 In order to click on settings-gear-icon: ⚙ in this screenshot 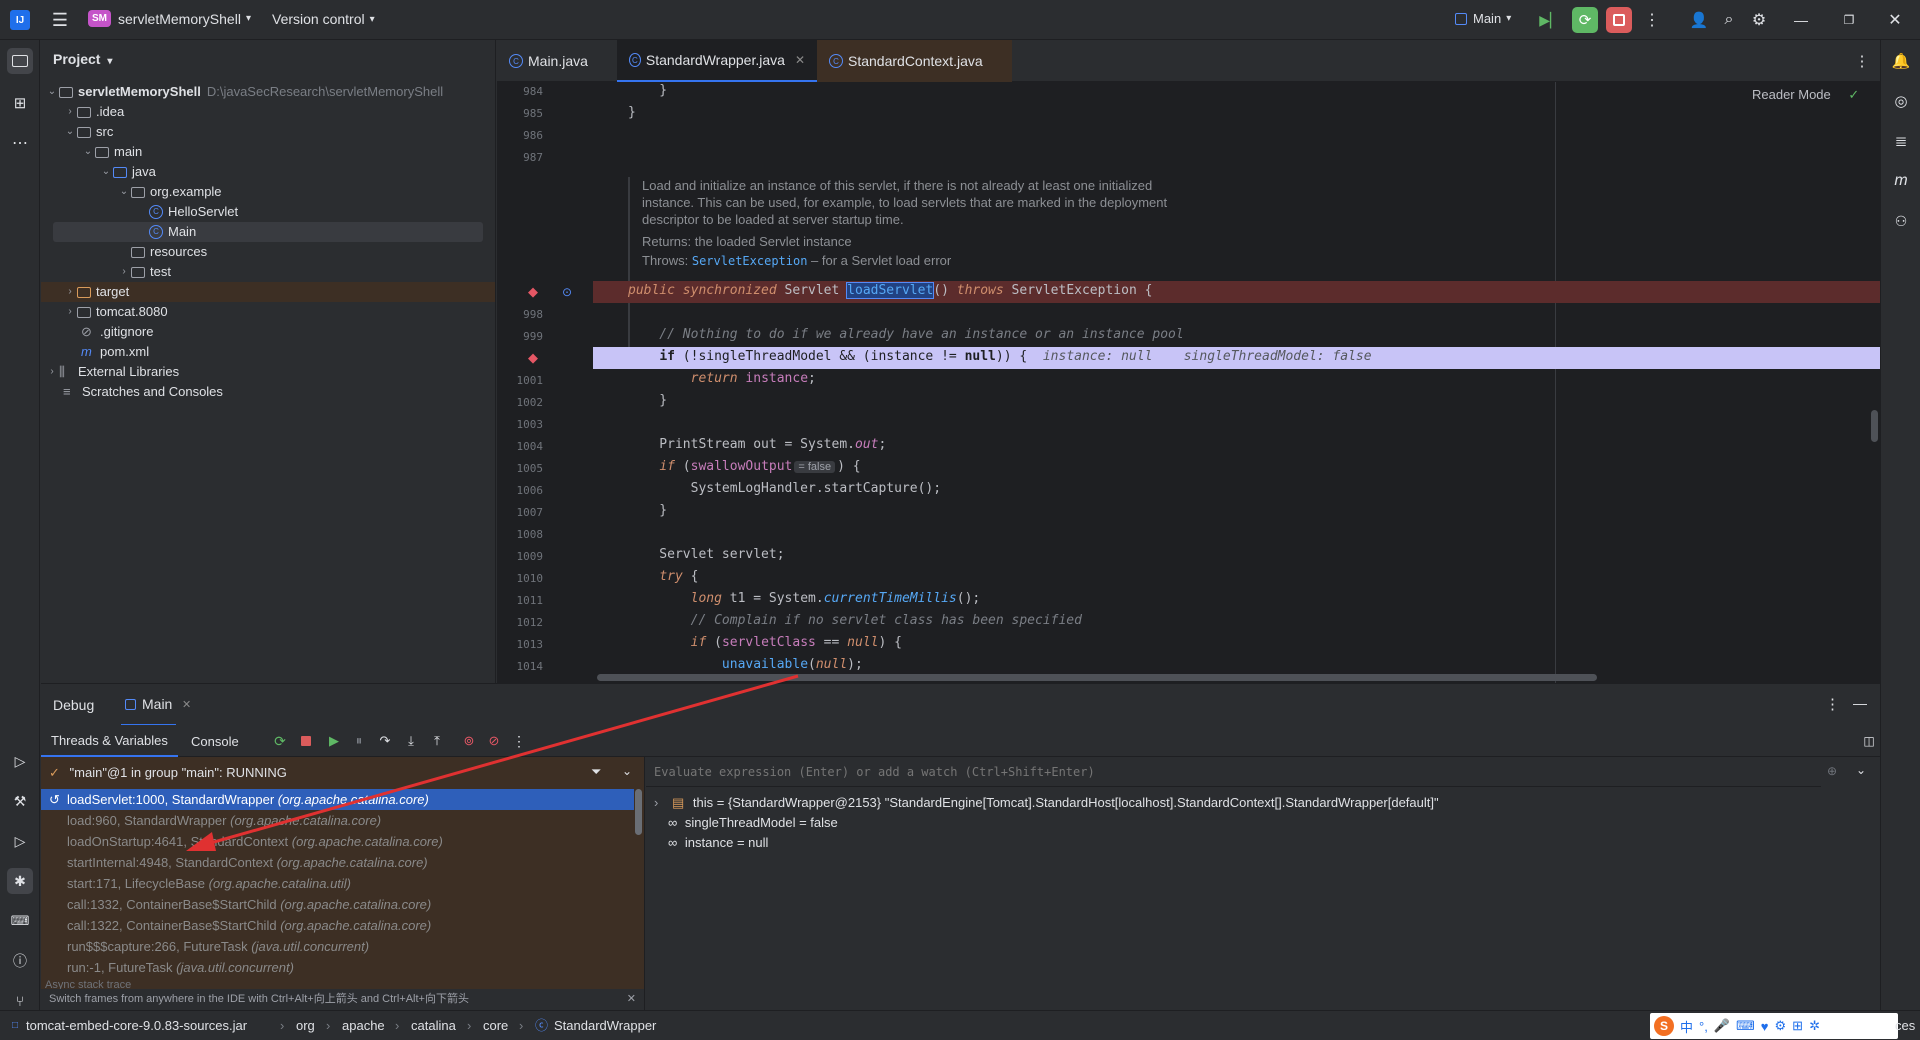, I will do `click(1759, 20)`.